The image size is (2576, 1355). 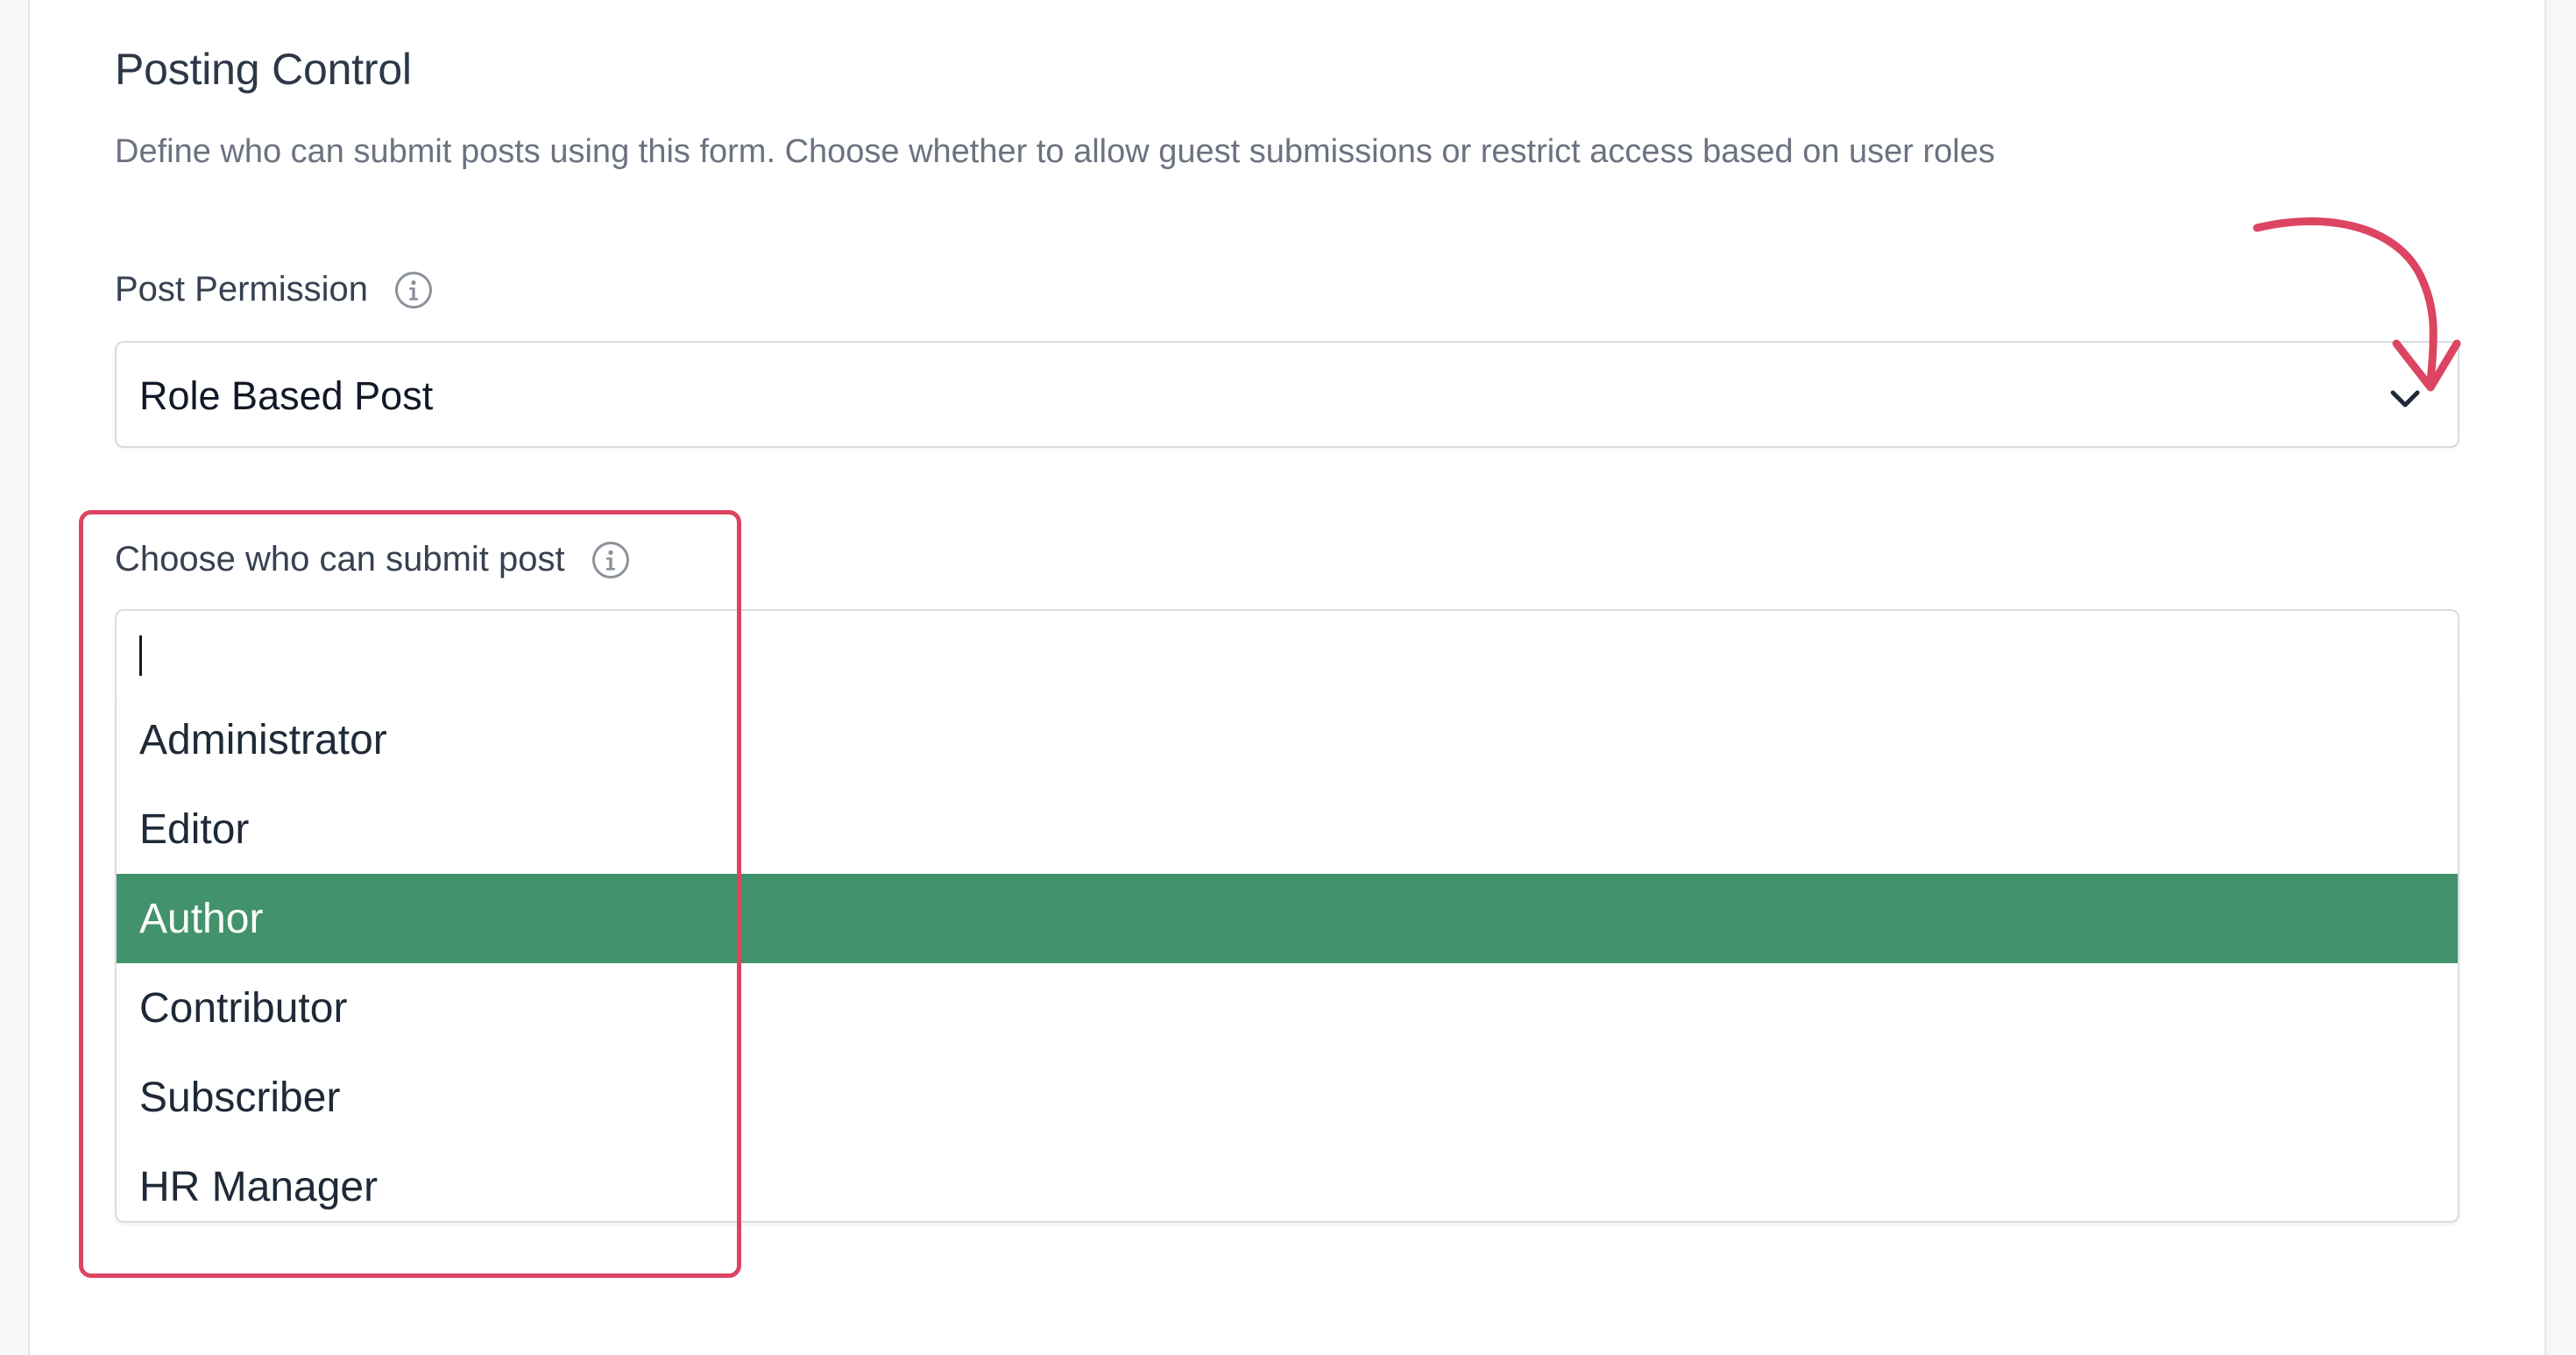 What do you see at coordinates (410, 894) in the screenshot?
I see `annotation-highlight-box` at bounding box center [410, 894].